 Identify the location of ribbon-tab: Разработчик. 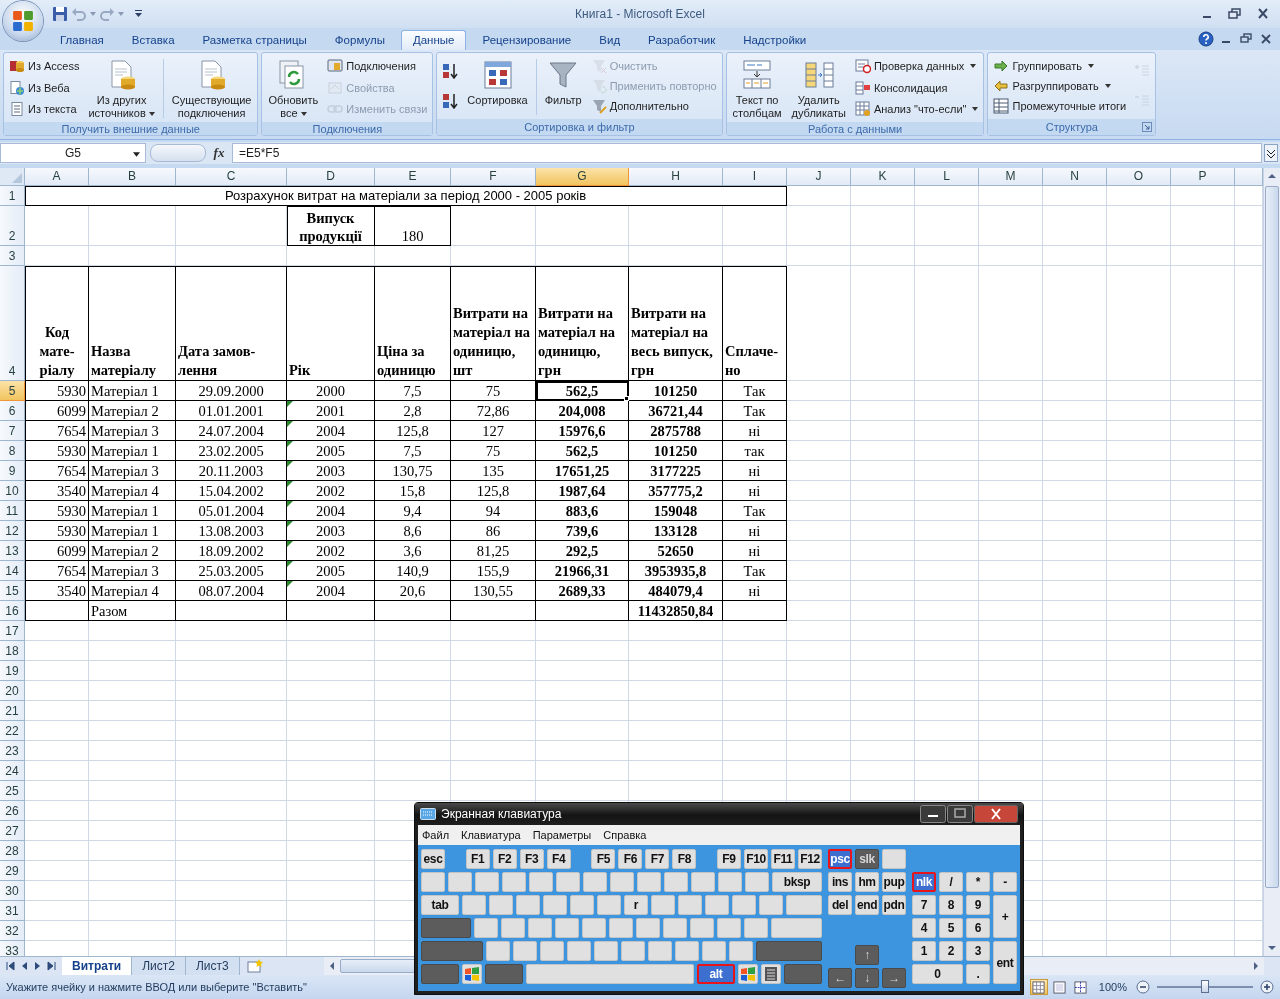
(682, 40).